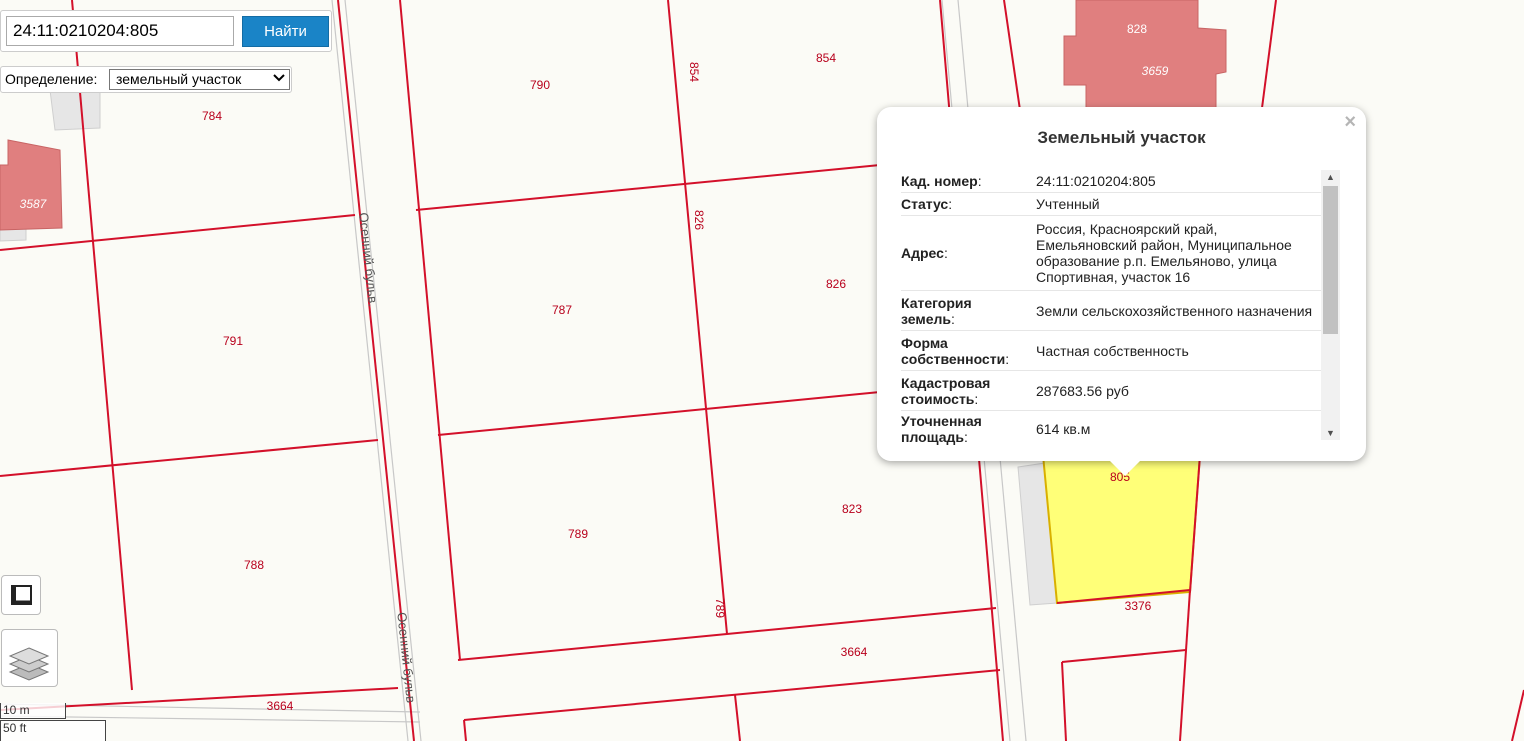 The height and width of the screenshot is (741, 1524). I want to click on scroll-up-icon: ▲, so click(1330, 177).